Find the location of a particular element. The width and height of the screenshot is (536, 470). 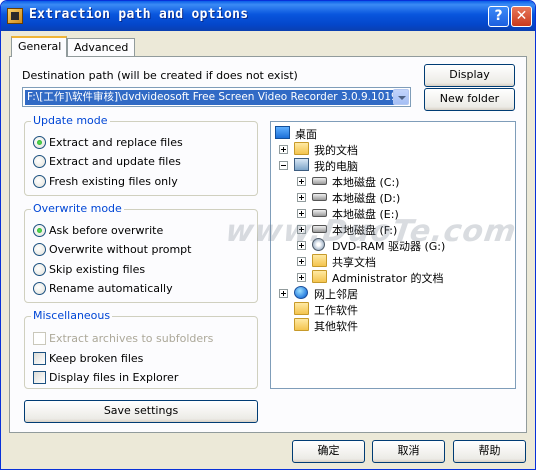

tree-node-label: Administrator 的文档 is located at coordinates (388, 278).